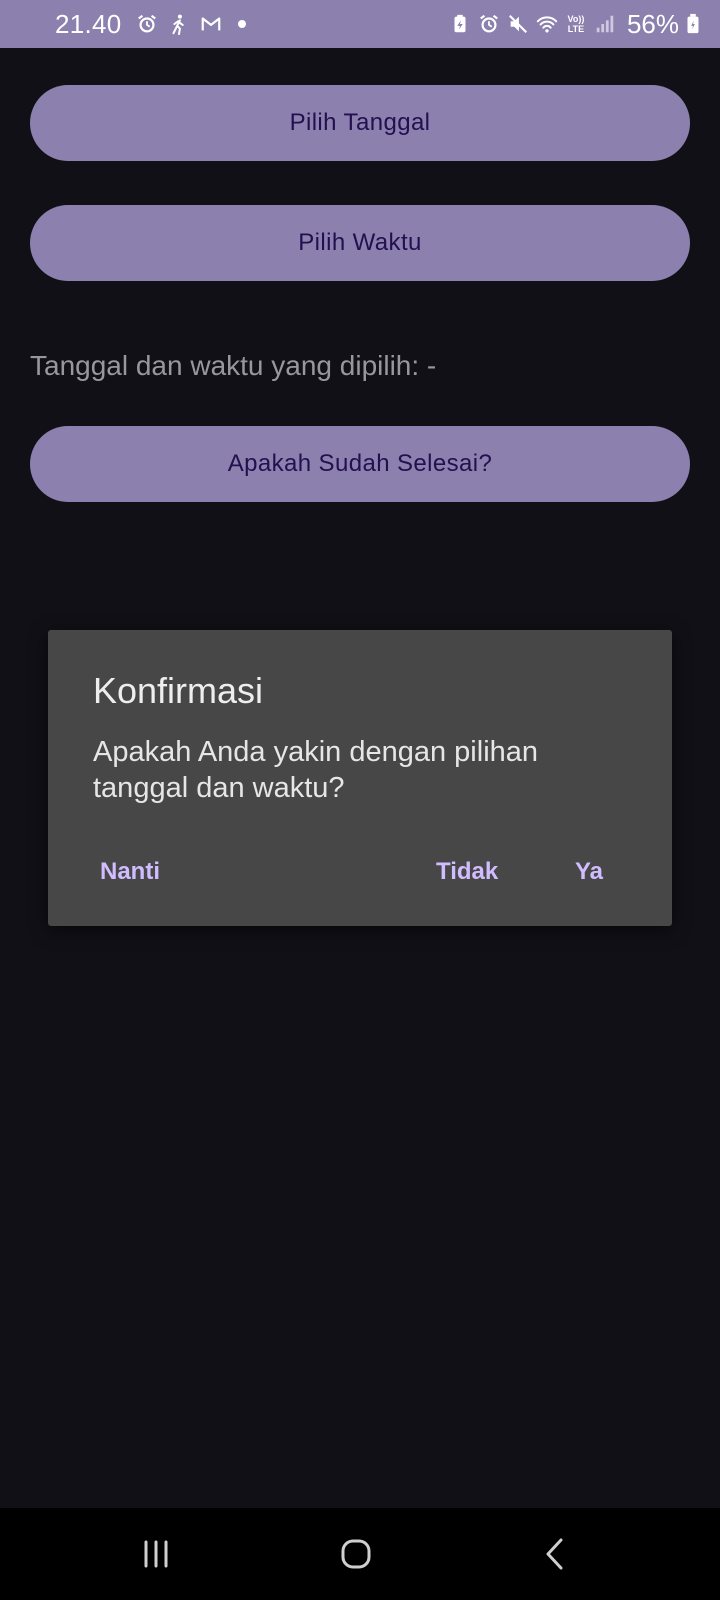  Describe the element at coordinates (467, 872) in the screenshot. I see `no-button: Tidak` at that location.